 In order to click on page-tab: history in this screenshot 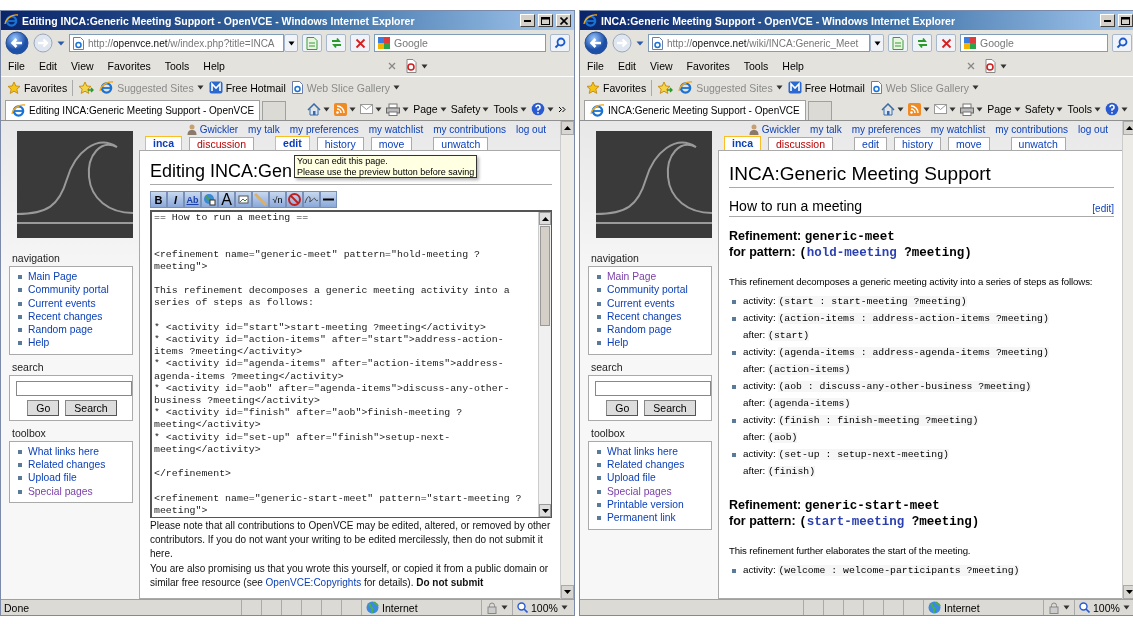, I will do `click(340, 144)`.